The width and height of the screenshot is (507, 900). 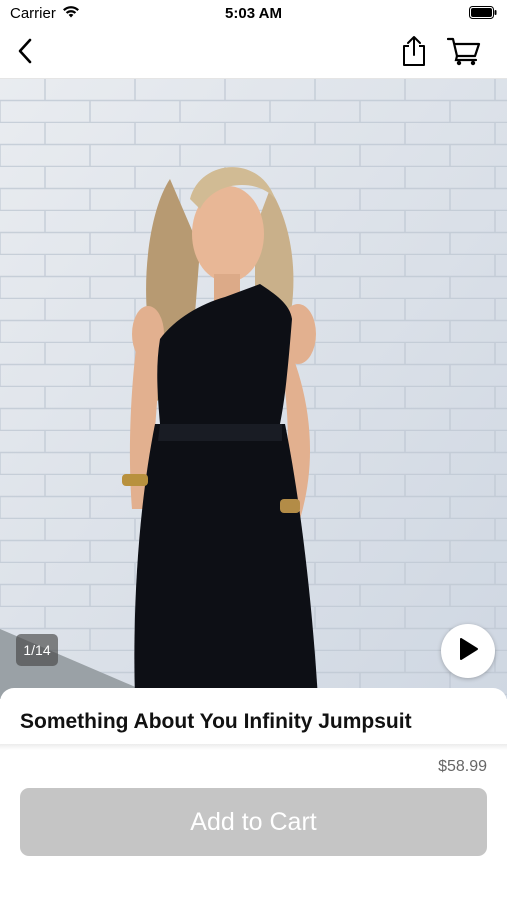 What do you see at coordinates (483, 14) in the screenshot?
I see `battery-icon` at bounding box center [483, 14].